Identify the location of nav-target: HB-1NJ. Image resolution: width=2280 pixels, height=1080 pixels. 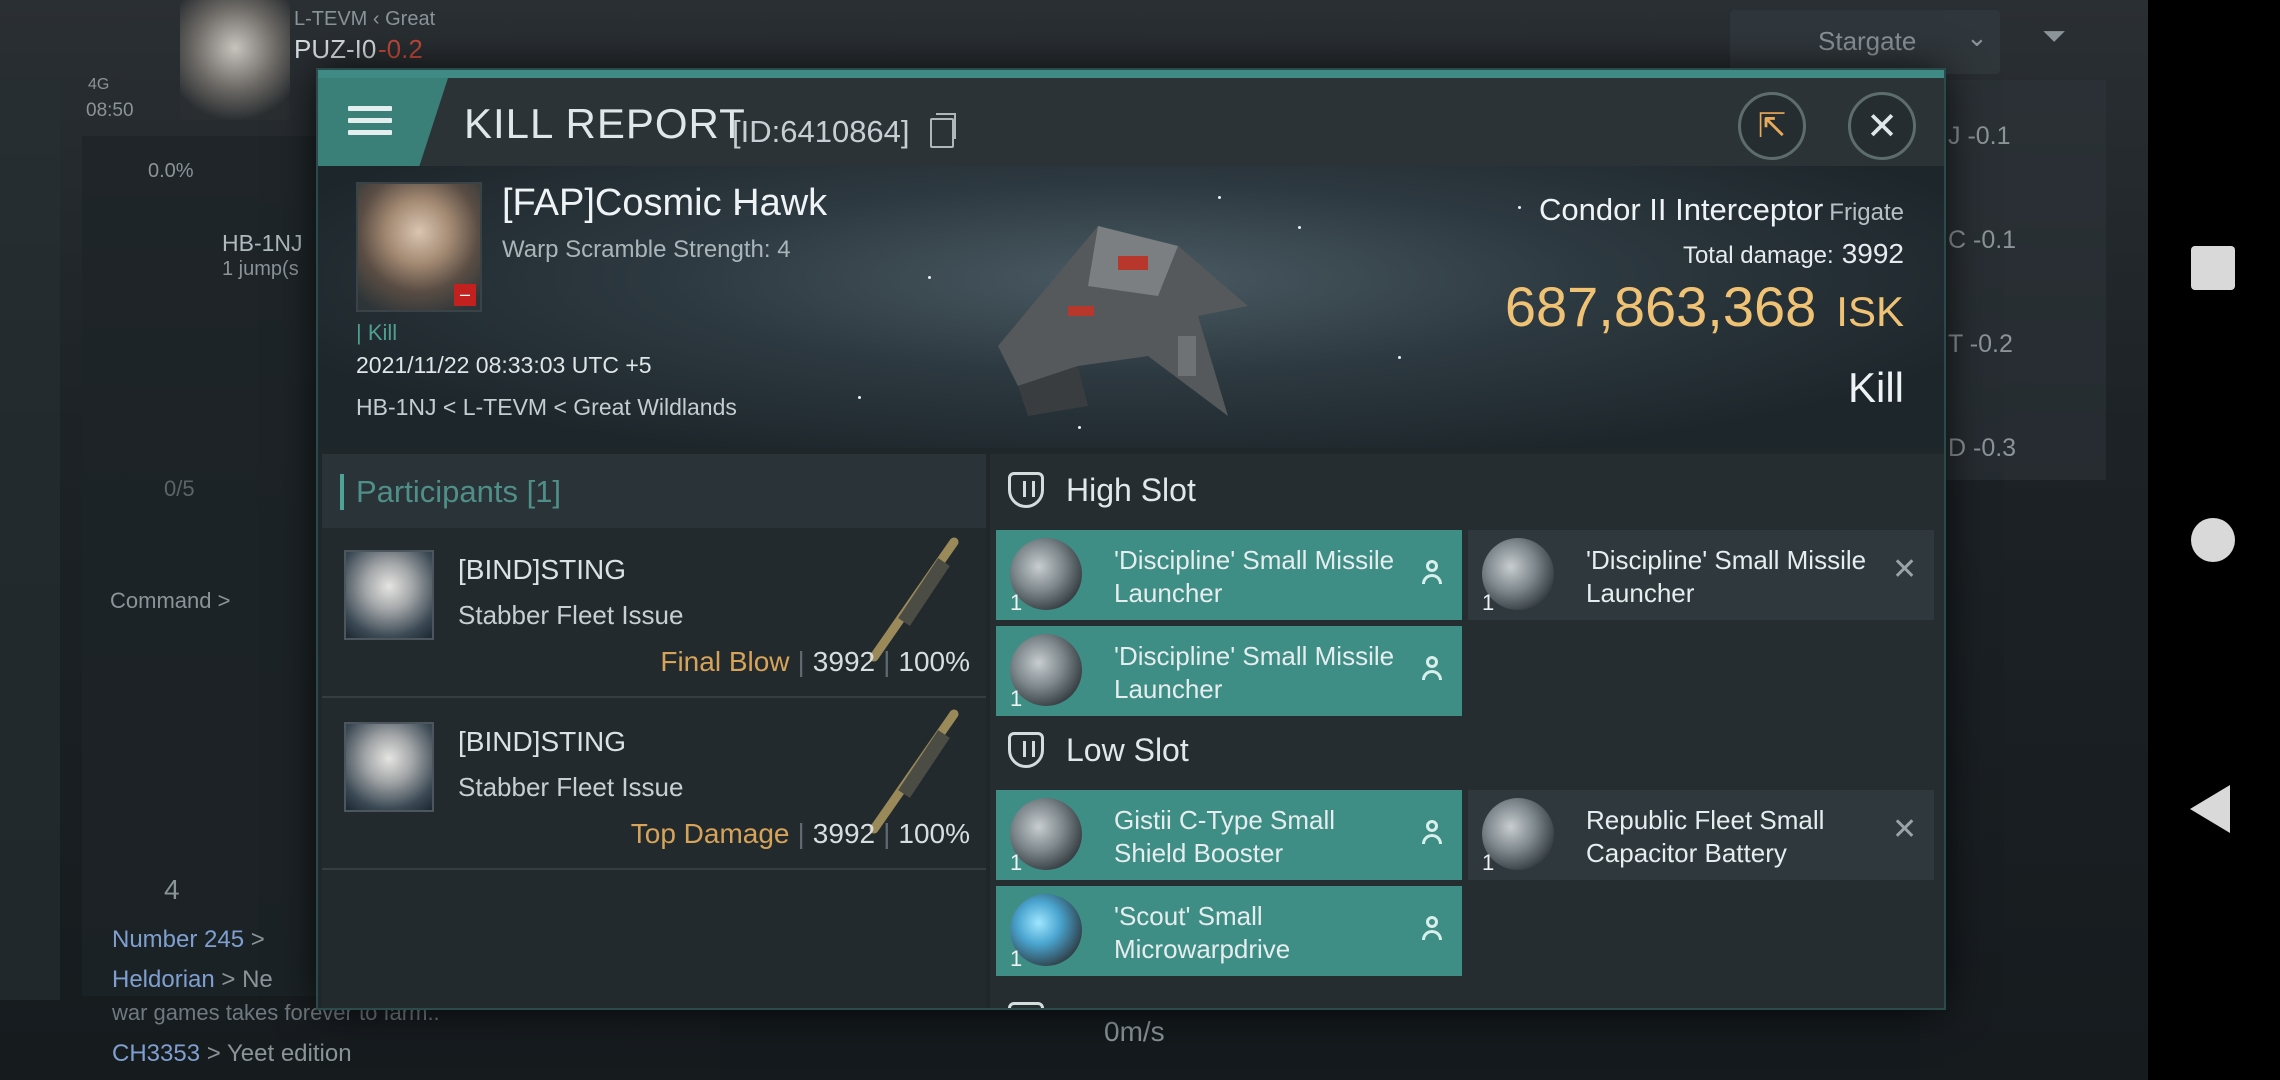
(262, 243).